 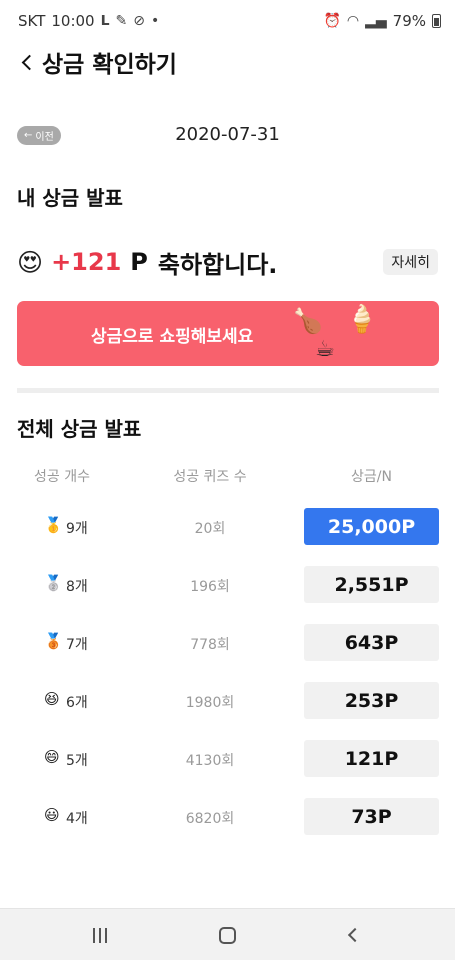 I want to click on back-button, so click(x=27, y=62).